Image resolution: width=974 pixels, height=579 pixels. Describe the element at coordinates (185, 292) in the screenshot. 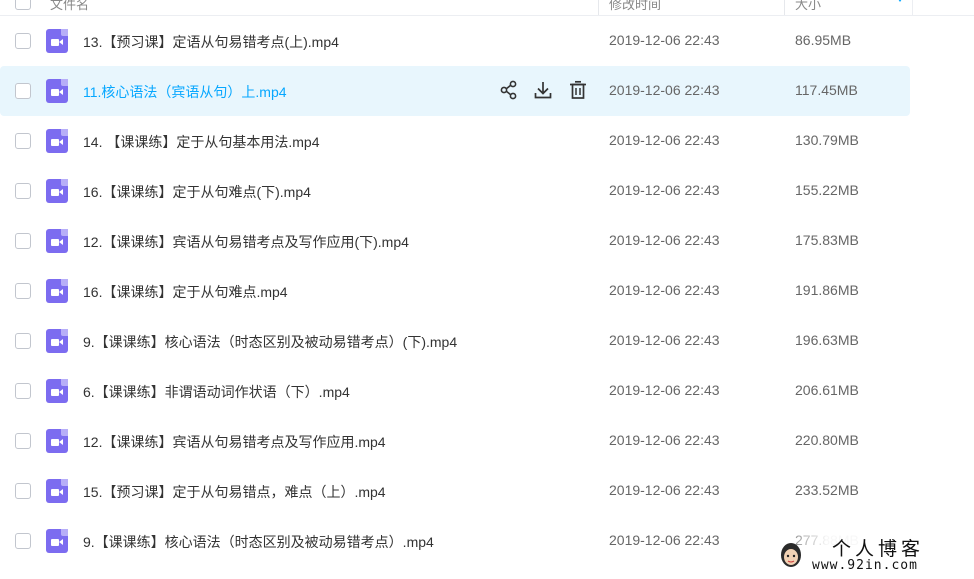

I see `file-name: 16.【课课练】定于从句难点.mp4` at that location.